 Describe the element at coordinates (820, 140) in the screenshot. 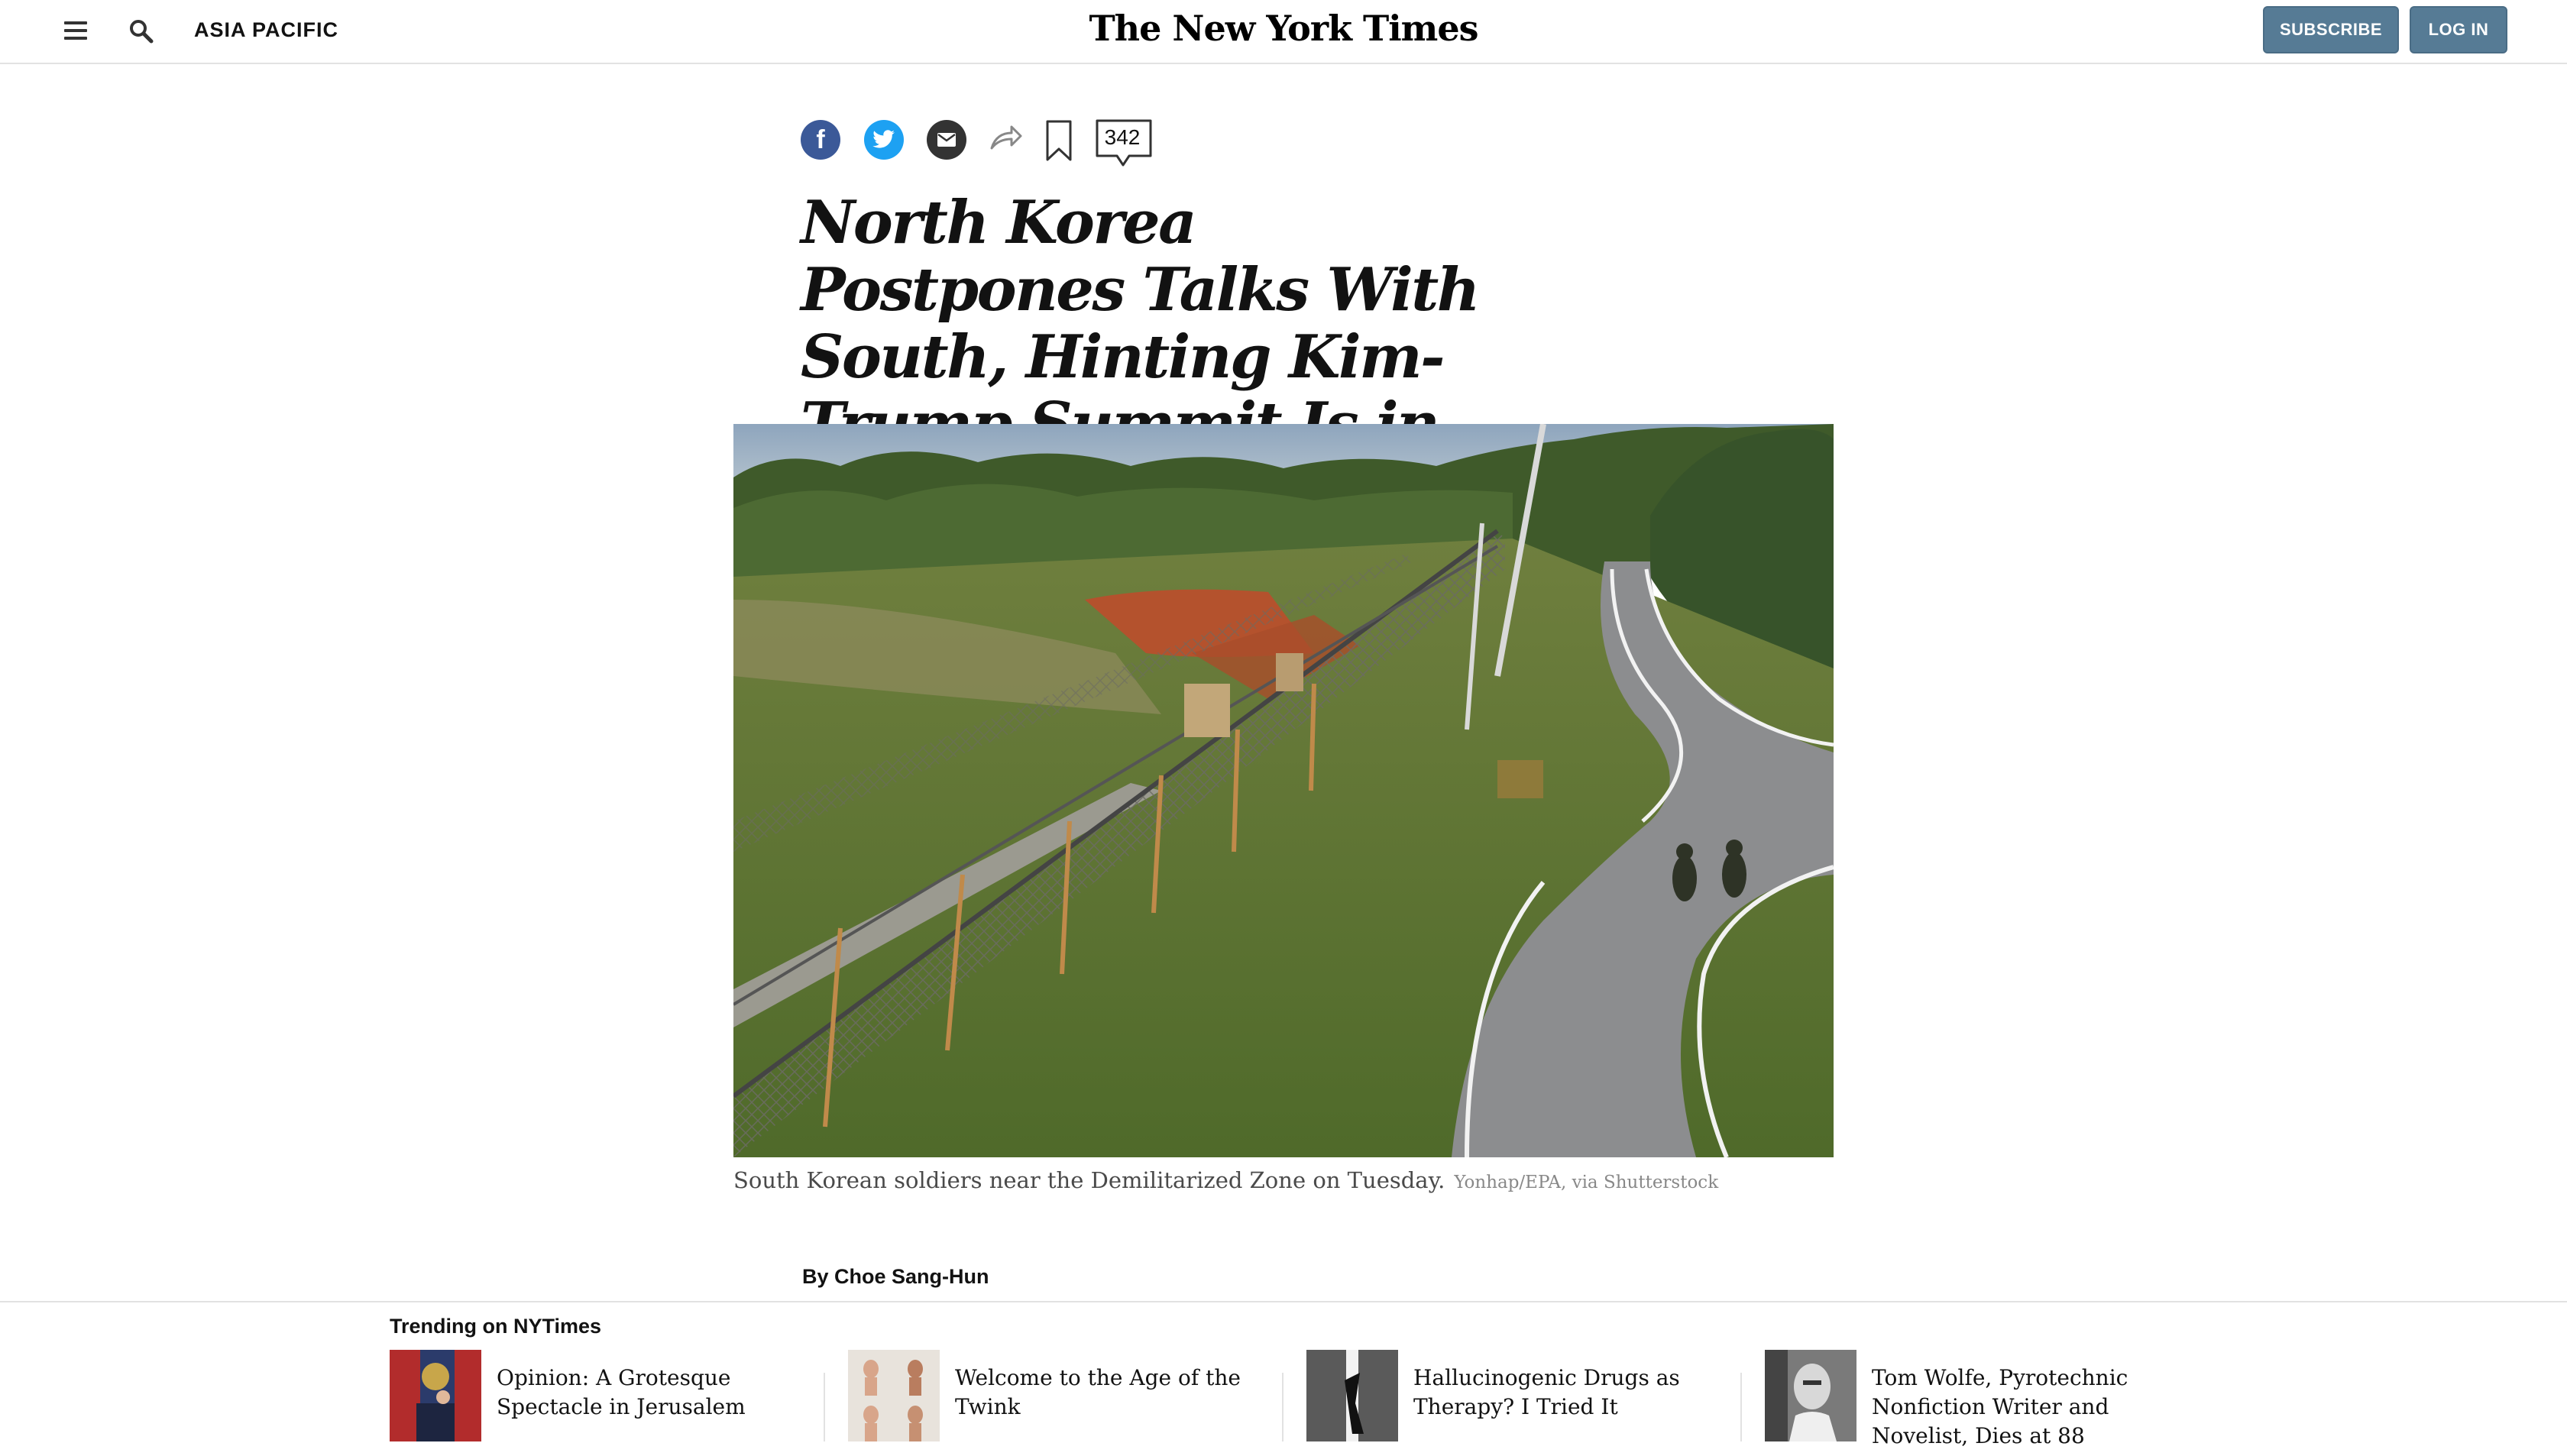

I see `facebook-icon: f` at that location.